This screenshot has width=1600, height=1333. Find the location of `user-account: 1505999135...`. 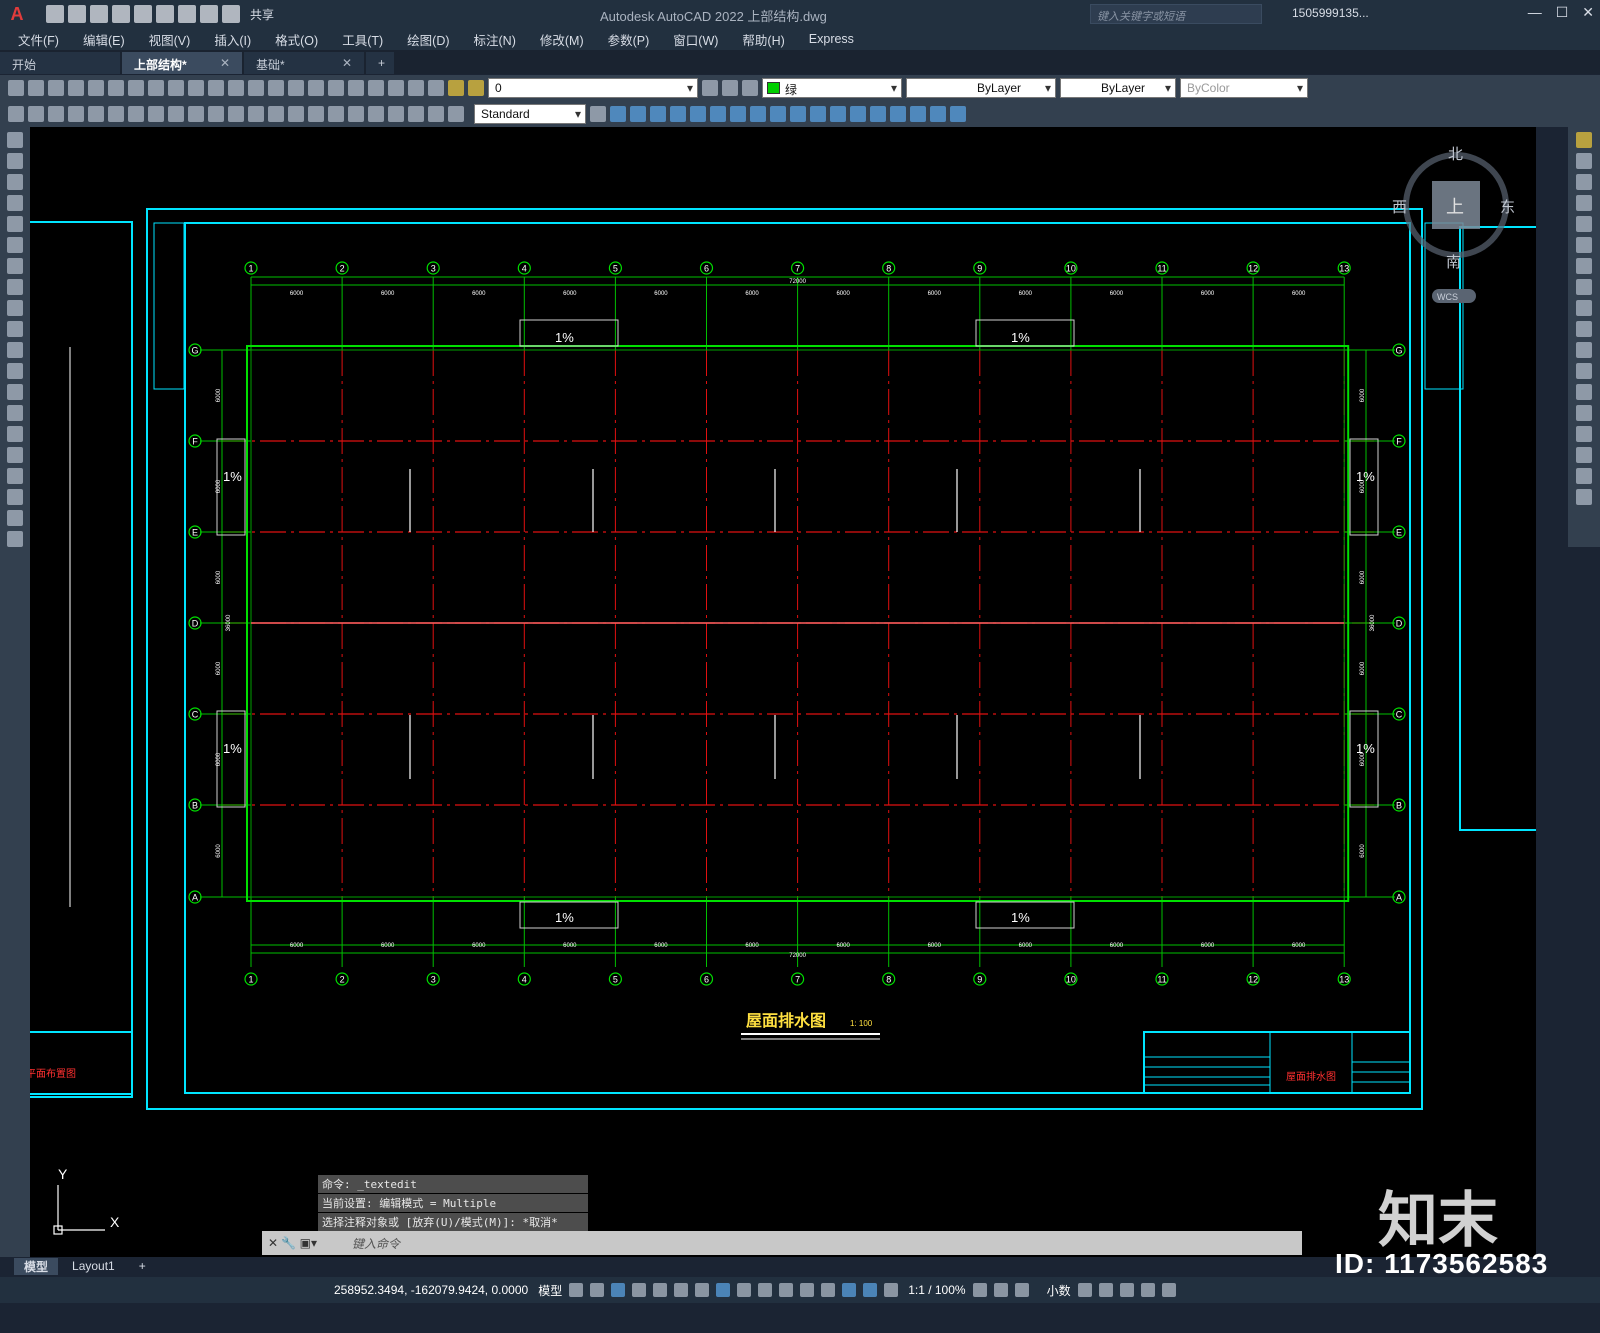

user-account: 1505999135... is located at coordinates (1330, 13).